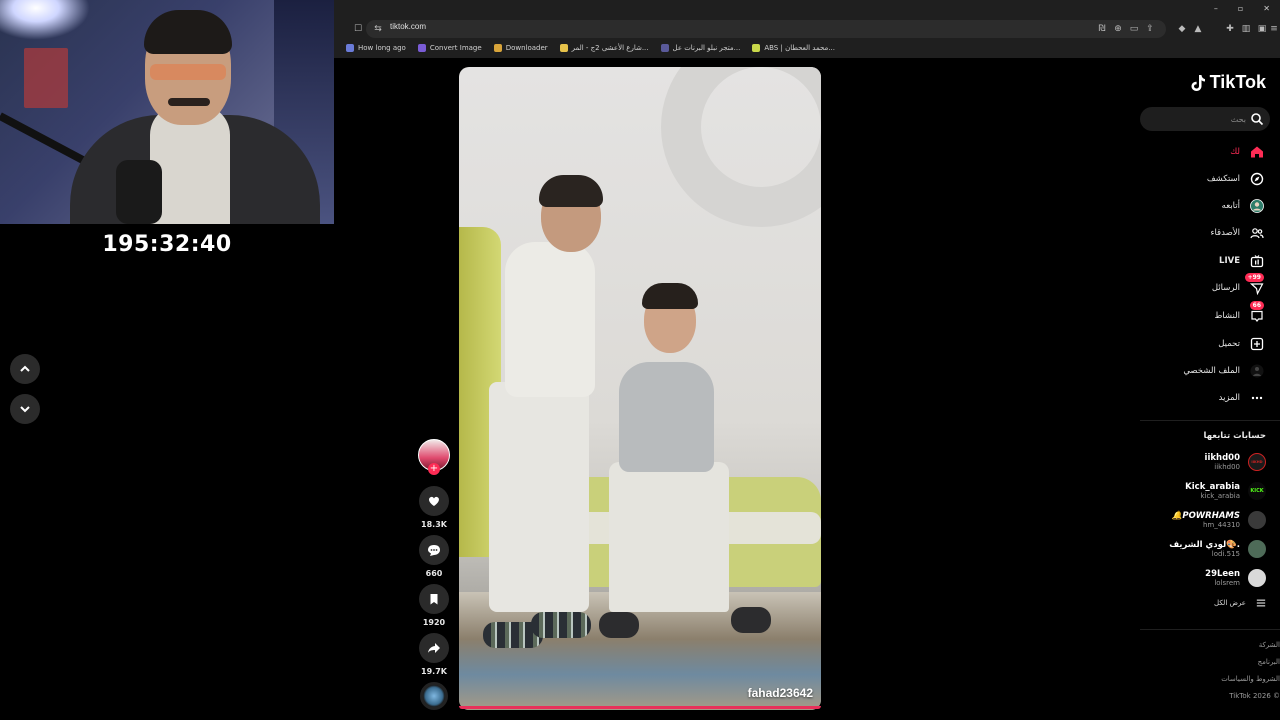 The height and width of the screenshot is (720, 1280). I want to click on address-bar: ⇆ tiktok.com ₪ ⊕ ▭ ⇪, so click(766, 29).